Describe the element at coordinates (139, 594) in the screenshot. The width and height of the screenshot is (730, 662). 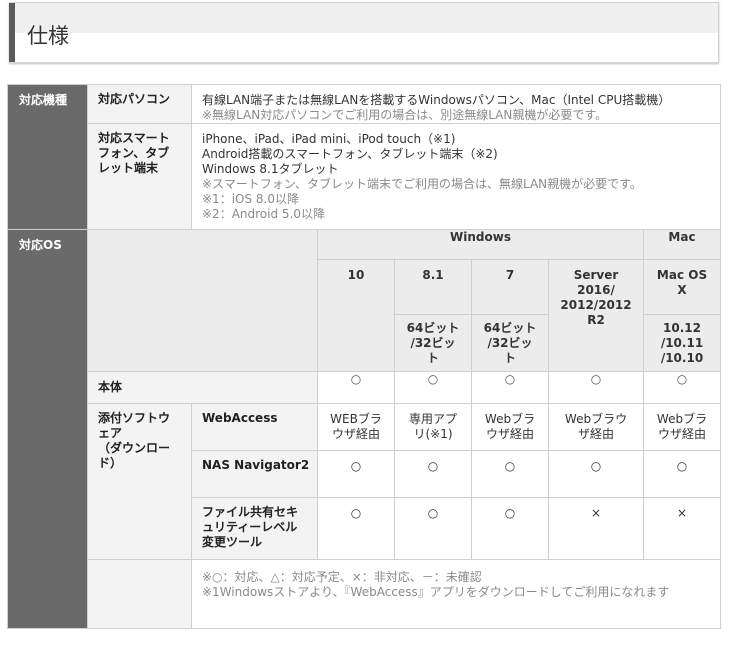
I see `notes-spacer` at that location.